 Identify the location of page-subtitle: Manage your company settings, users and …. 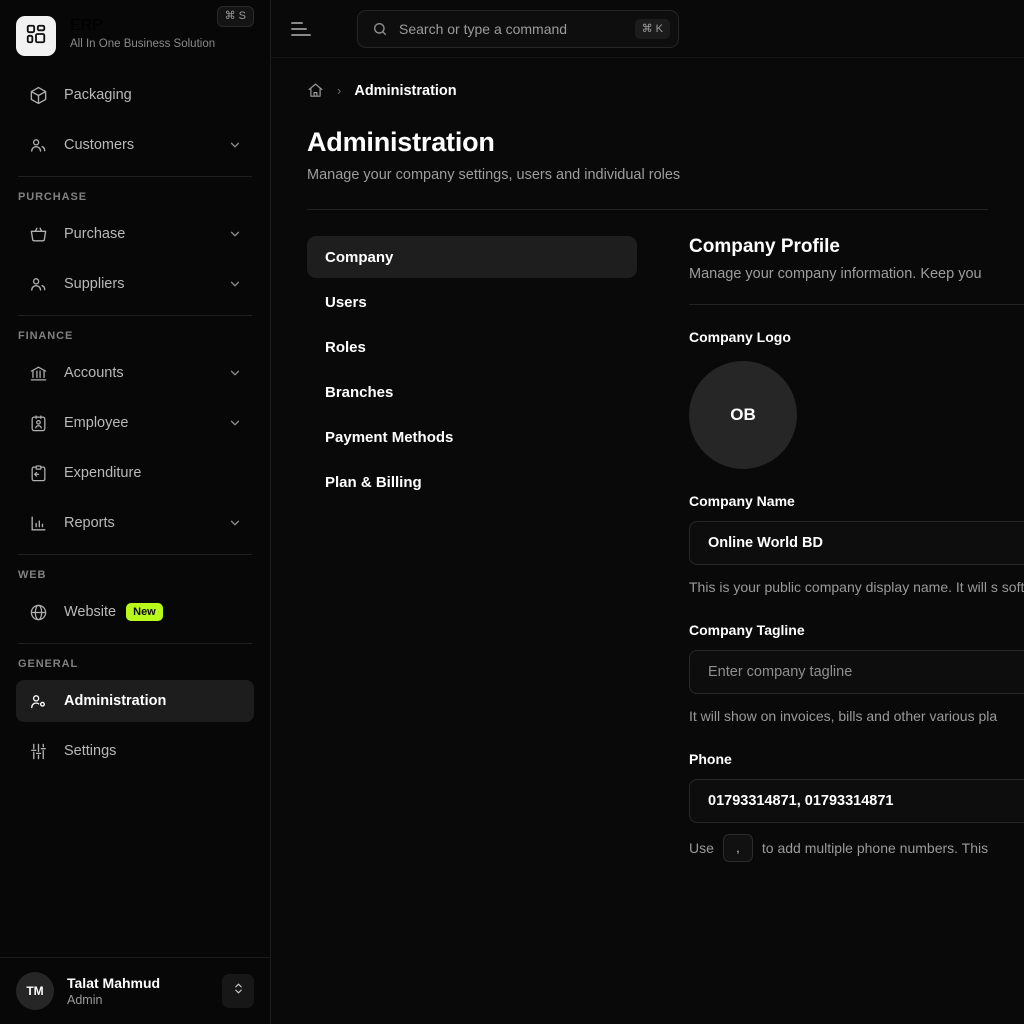
(494, 175).